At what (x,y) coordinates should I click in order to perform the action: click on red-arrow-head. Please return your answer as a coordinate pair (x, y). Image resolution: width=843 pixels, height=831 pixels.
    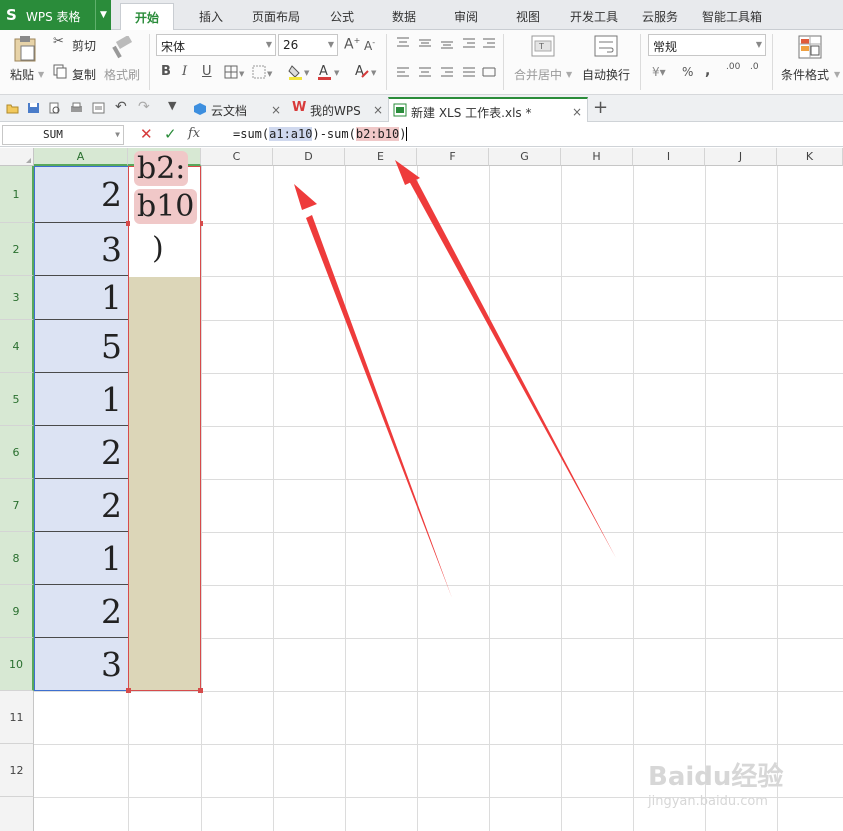
    Looking at the image, I should click on (305, 197).